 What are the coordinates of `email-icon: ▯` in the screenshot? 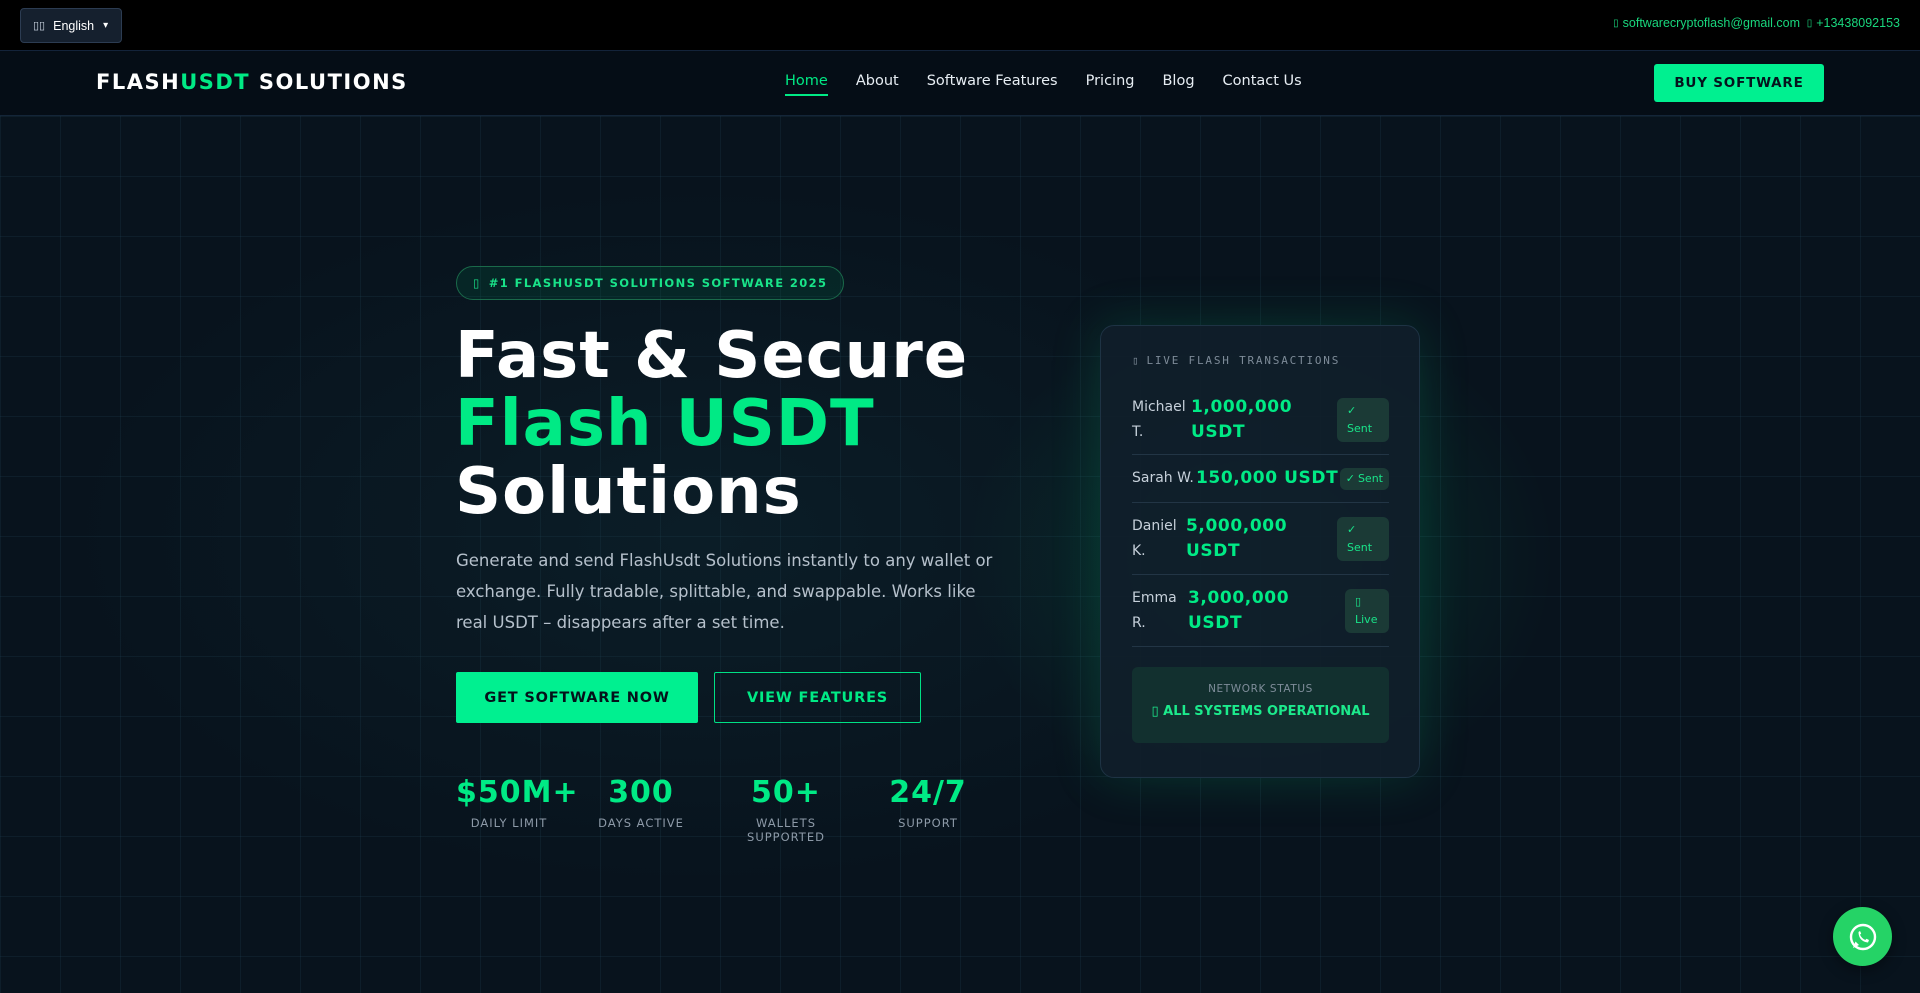 It's located at (1616, 23).